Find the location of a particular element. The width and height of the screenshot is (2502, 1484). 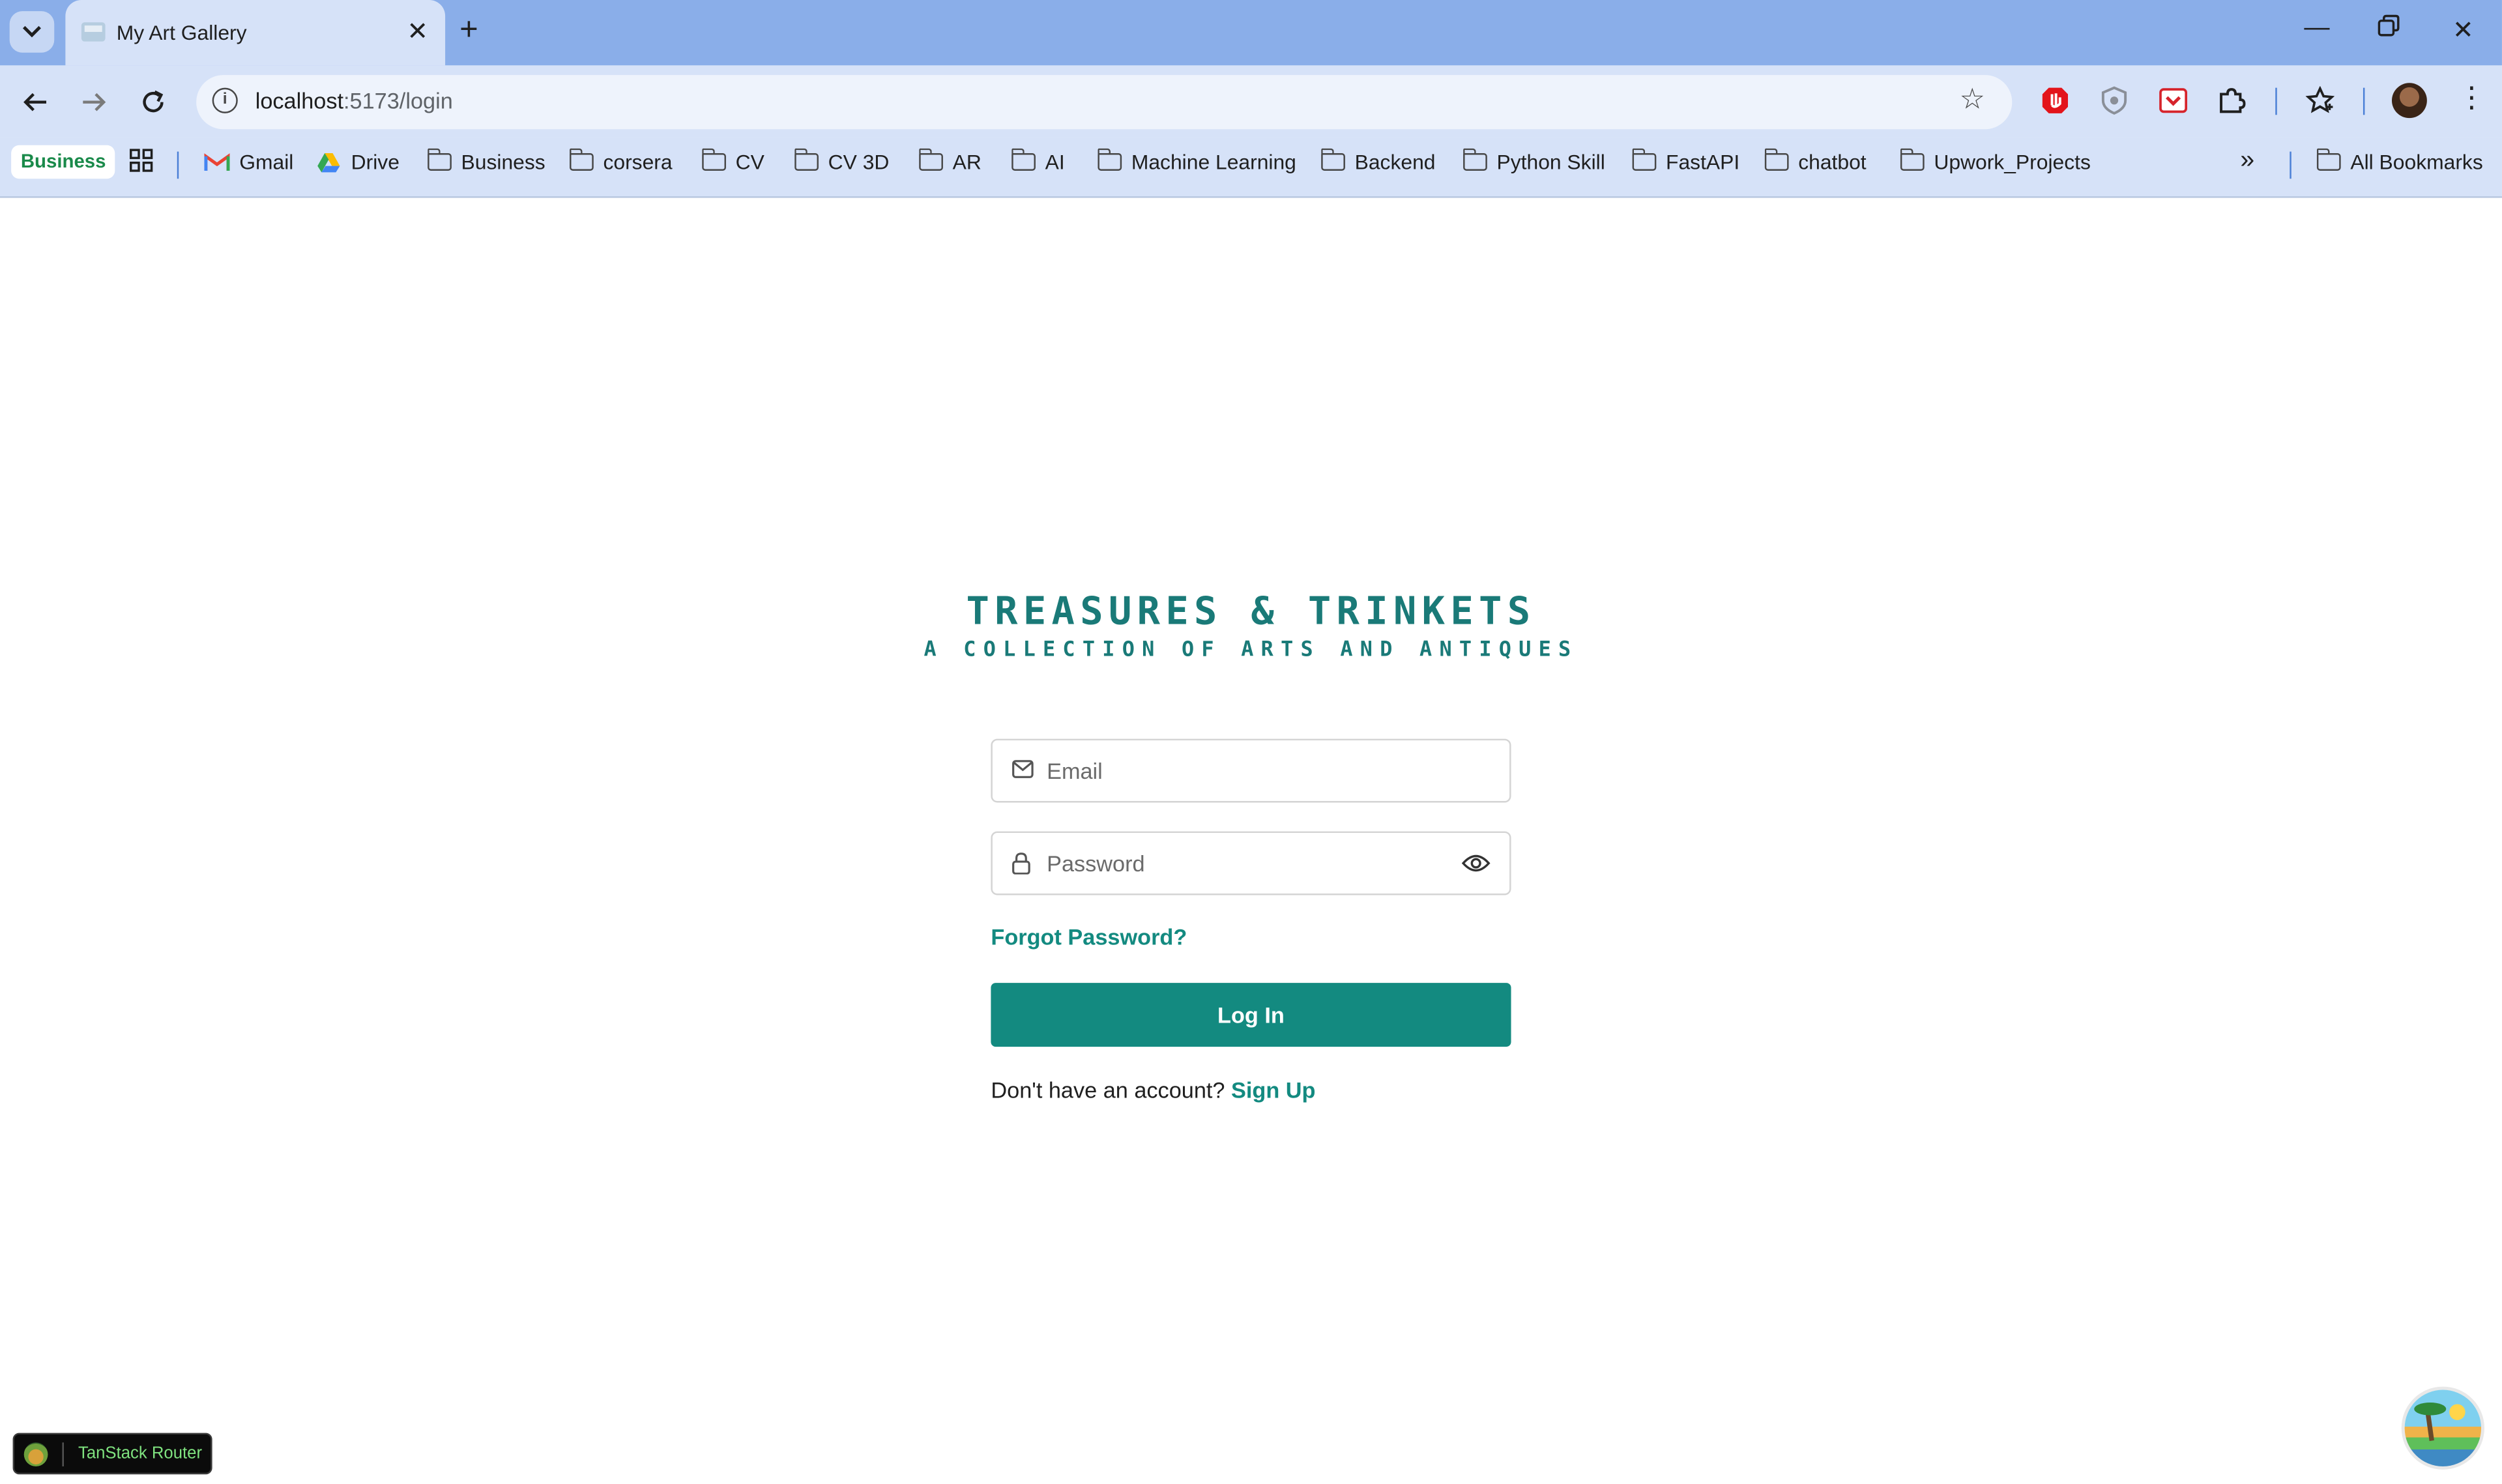

forward-button is located at coordinates (94, 102).